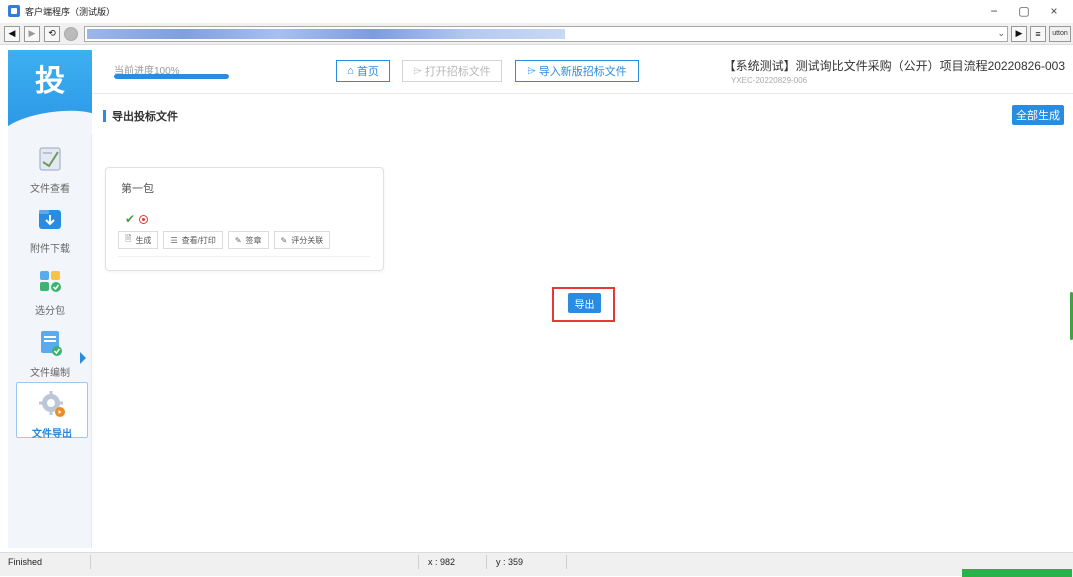  What do you see at coordinates (50, 311) in the screenshot?
I see `sidebar-item-label: 选分包` at bounding box center [50, 311].